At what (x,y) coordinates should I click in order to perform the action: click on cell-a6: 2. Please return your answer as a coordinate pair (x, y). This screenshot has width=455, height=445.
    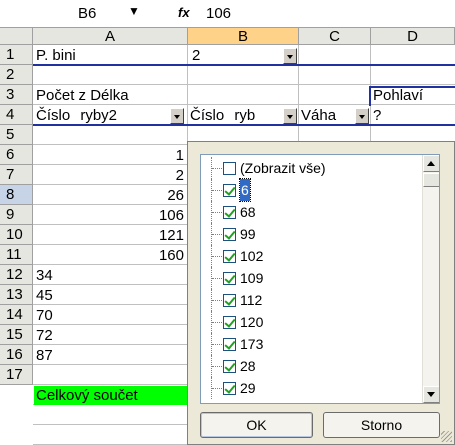
    Looking at the image, I should click on (110, 175).